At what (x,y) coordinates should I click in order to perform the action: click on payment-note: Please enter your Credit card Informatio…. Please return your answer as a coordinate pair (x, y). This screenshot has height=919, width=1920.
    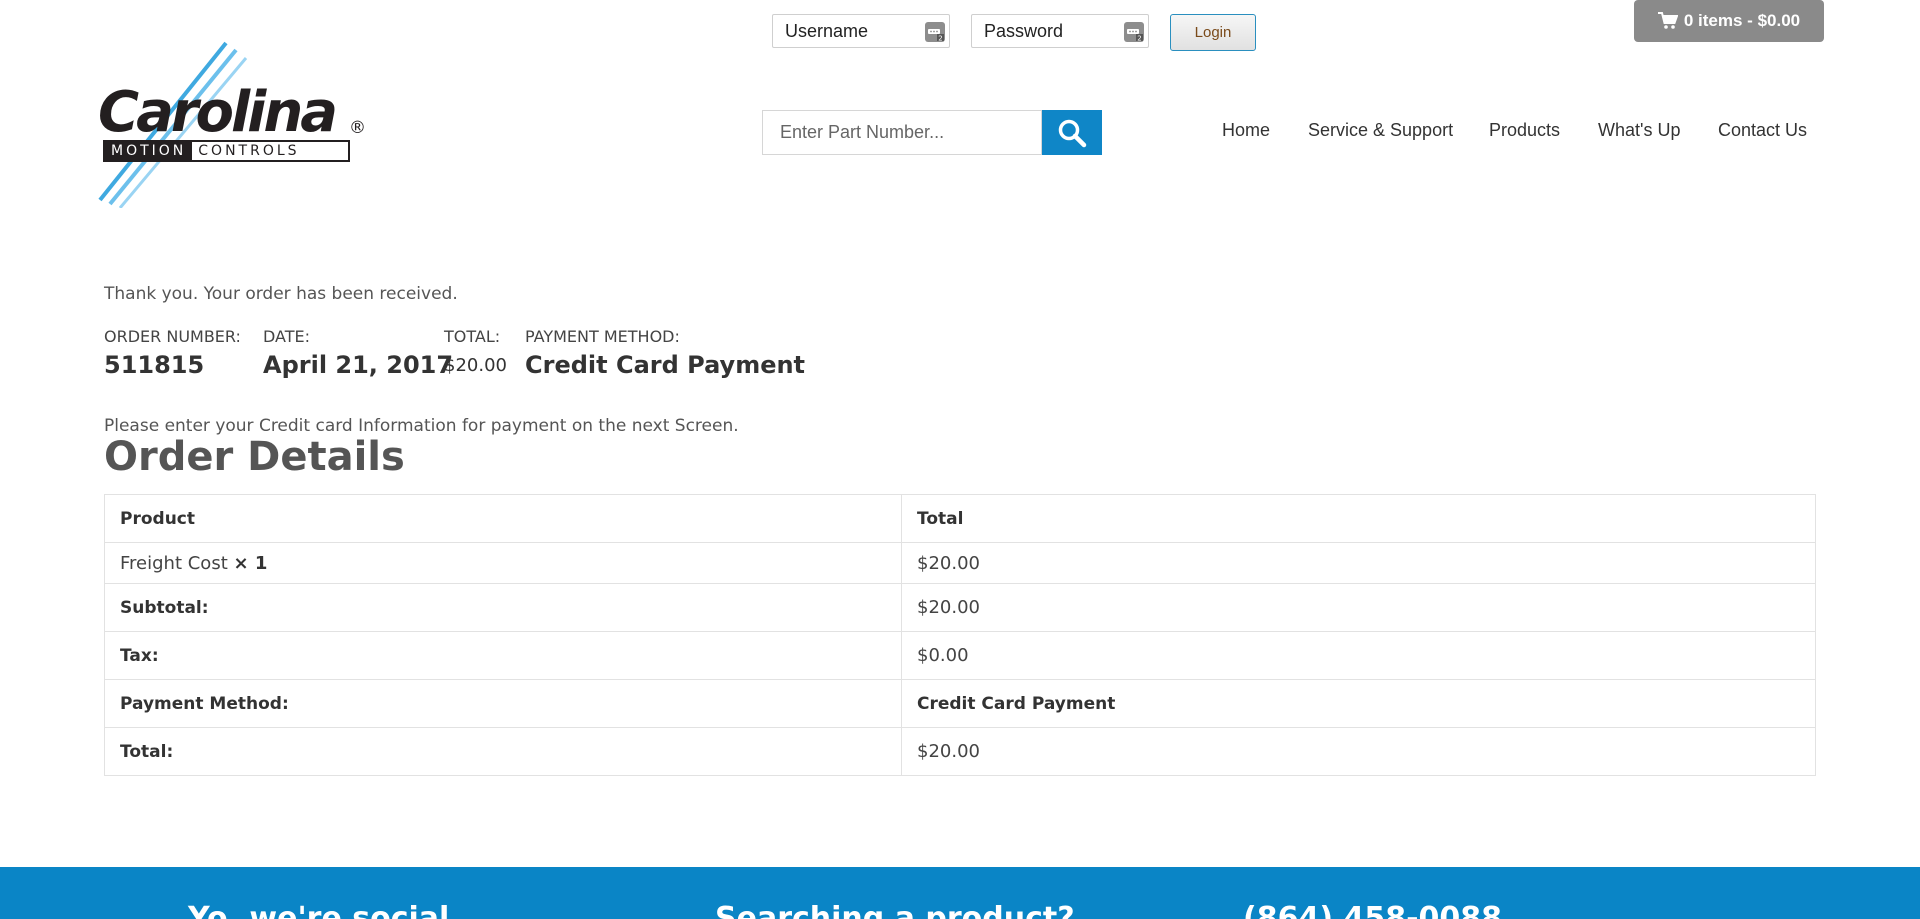
    Looking at the image, I should click on (421, 426).